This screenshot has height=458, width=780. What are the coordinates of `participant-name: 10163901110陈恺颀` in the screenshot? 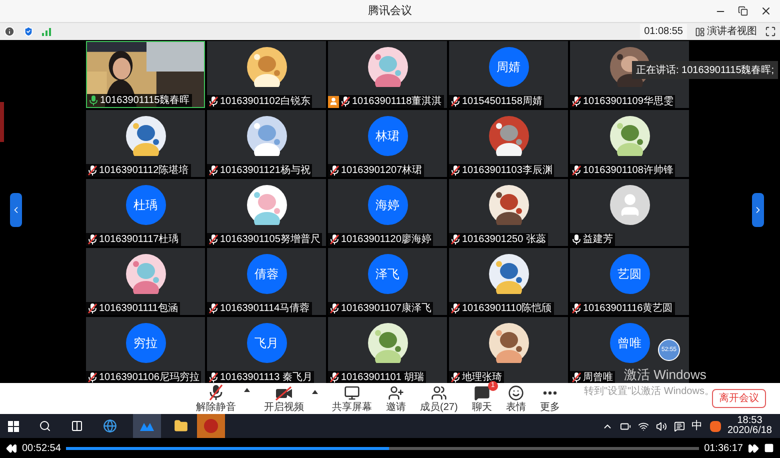 It's located at (507, 309).